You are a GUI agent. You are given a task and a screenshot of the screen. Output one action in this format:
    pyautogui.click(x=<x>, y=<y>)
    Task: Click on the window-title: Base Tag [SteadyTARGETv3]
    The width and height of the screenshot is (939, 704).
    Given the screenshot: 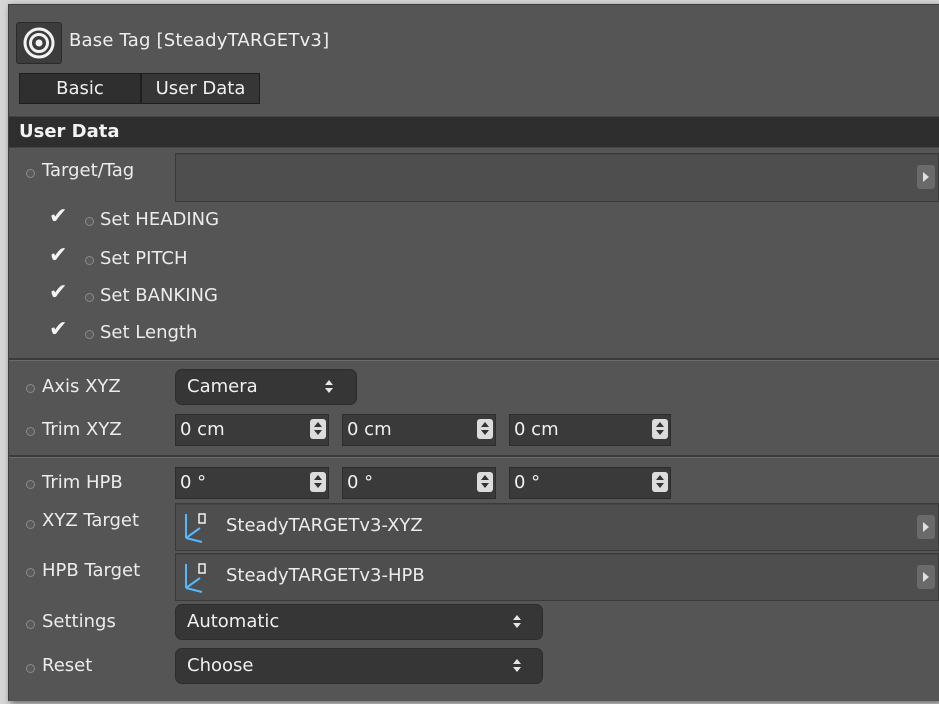 What is the action you would take?
    pyautogui.click(x=199, y=40)
    